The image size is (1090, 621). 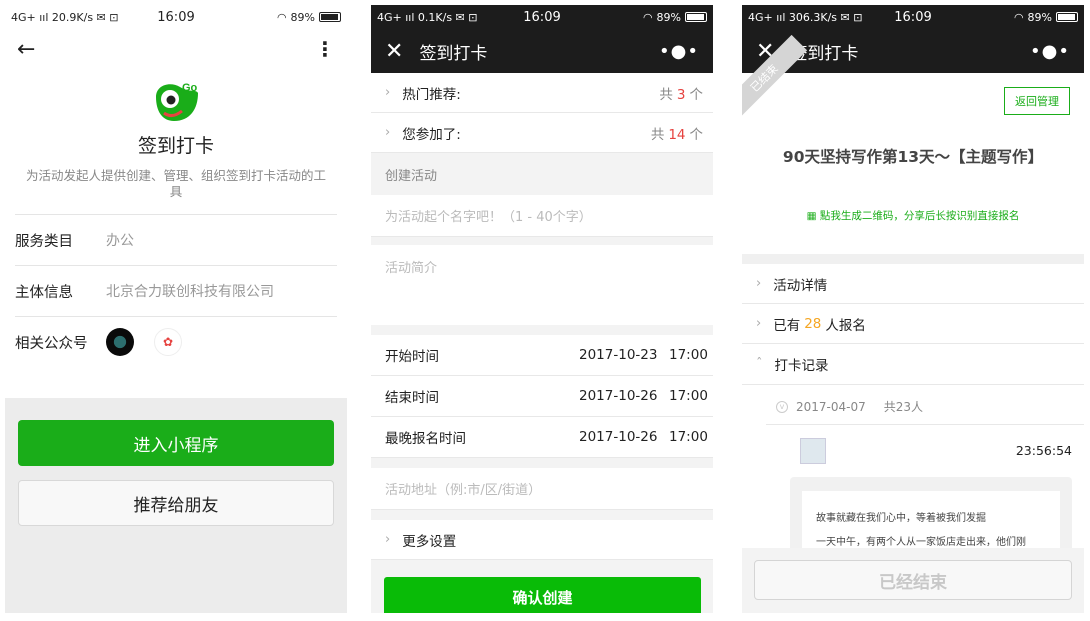 I want to click on list-item-joined: › 您参加了: 共 14 个, so click(x=542, y=133).